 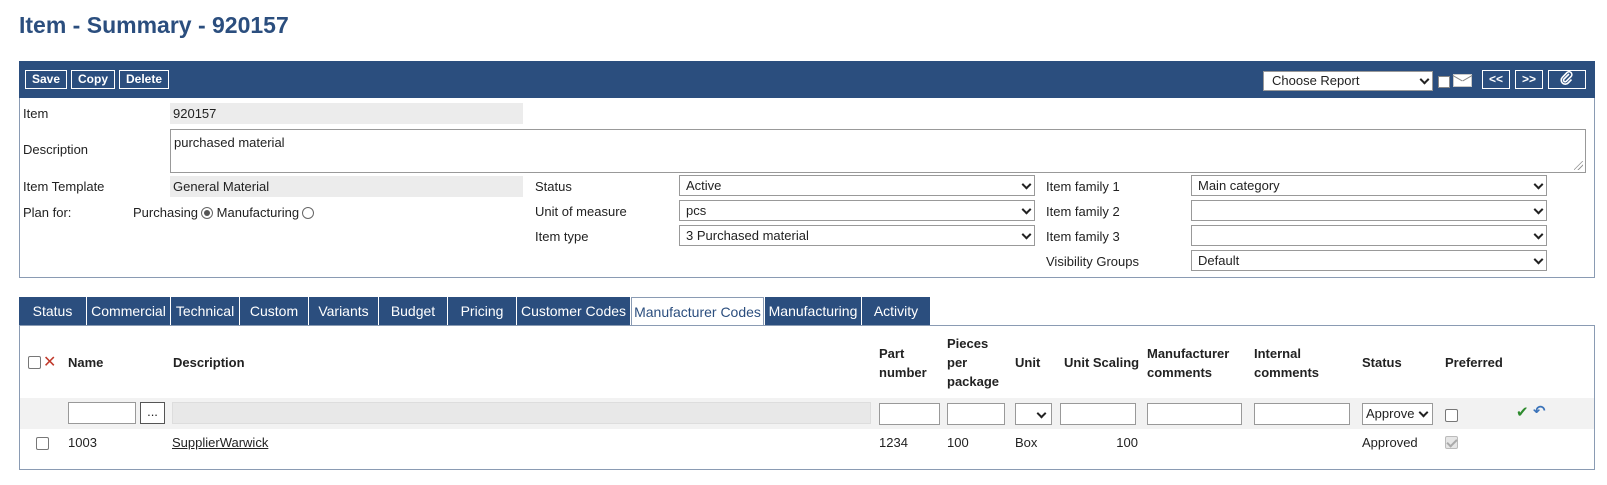 What do you see at coordinates (893, 442) in the screenshot?
I see `row-part-number: 1234` at bounding box center [893, 442].